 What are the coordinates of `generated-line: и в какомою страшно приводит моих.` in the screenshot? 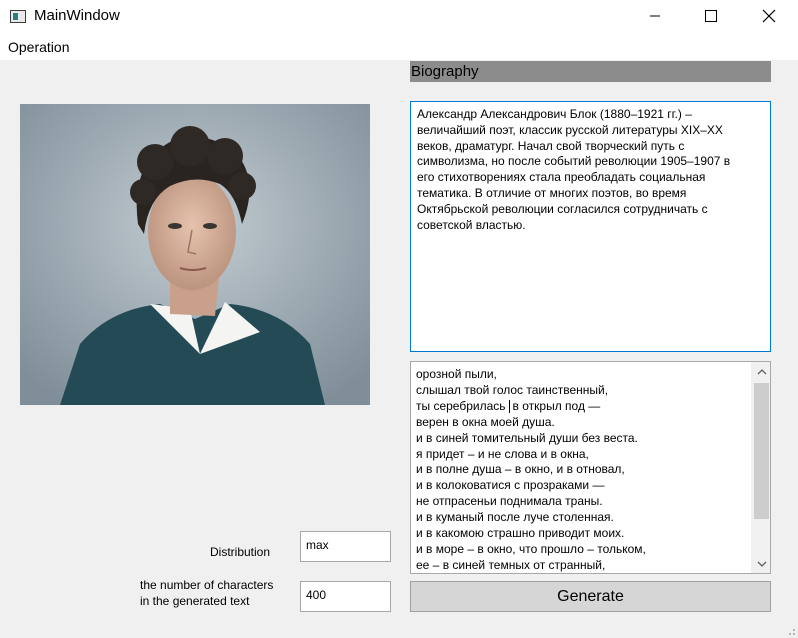 It's located at (520, 533).